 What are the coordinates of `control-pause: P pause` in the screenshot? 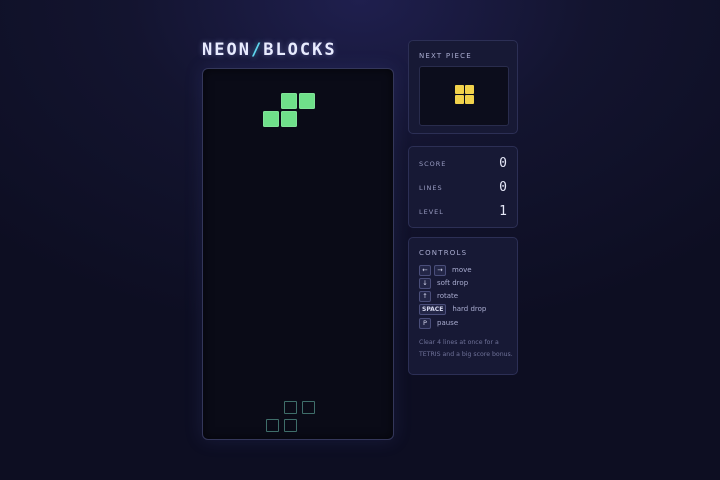 It's located at (438, 323).